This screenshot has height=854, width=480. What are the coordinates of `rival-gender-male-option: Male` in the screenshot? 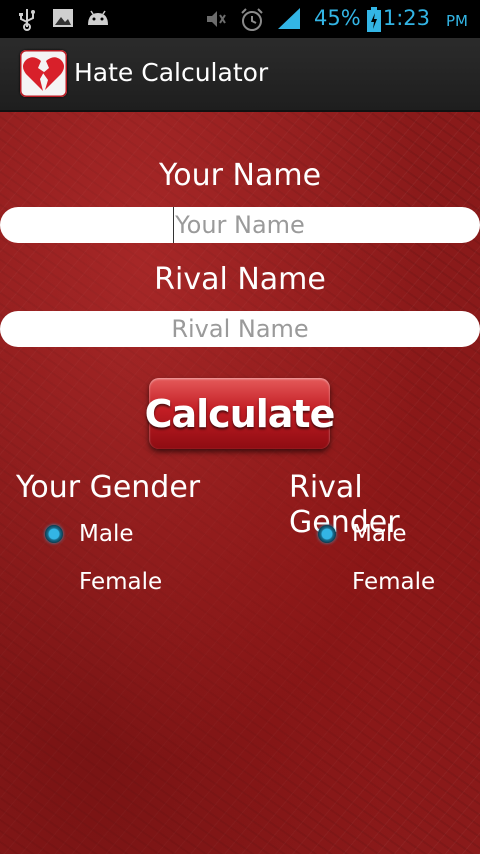 It's located at (362, 534).